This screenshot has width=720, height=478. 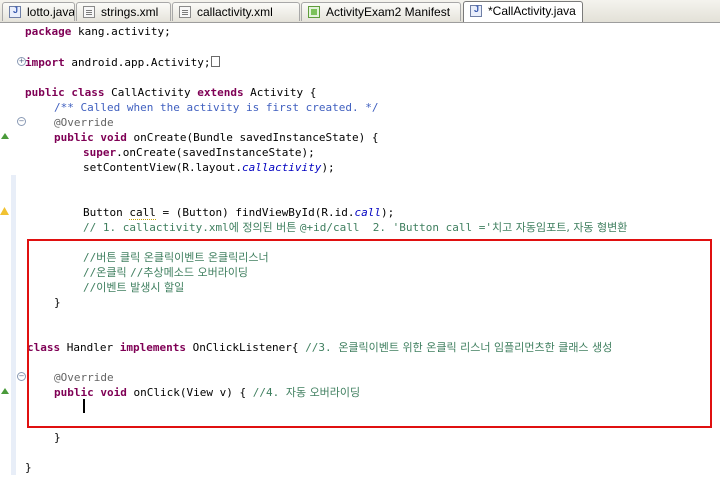 I want to click on code-line-import: import android.app.Activity;, so click(x=123, y=62).